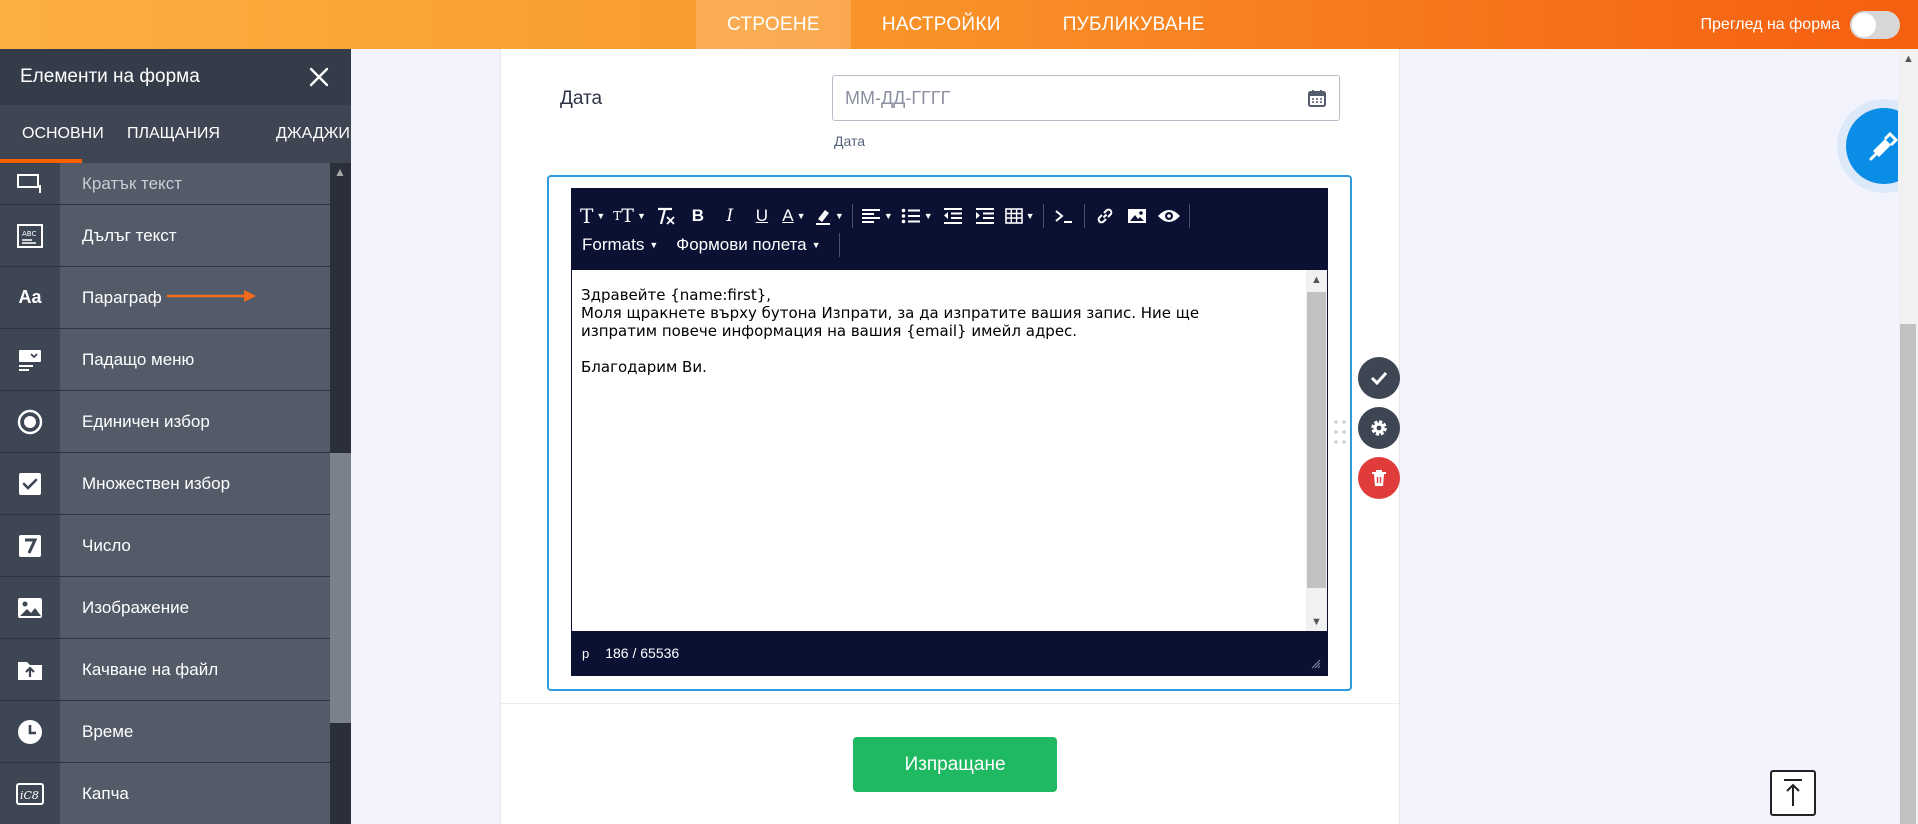 The image size is (1918, 824). I want to click on table-icon: ▼, so click(1019, 216).